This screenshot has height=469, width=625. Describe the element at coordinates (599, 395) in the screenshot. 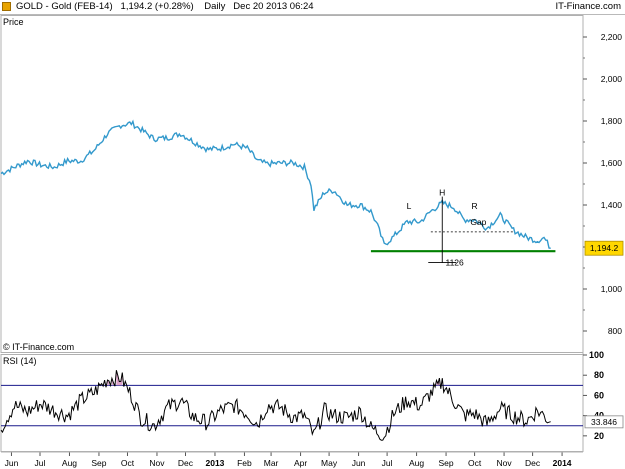

I see `rsi-tick-label: 60` at that location.